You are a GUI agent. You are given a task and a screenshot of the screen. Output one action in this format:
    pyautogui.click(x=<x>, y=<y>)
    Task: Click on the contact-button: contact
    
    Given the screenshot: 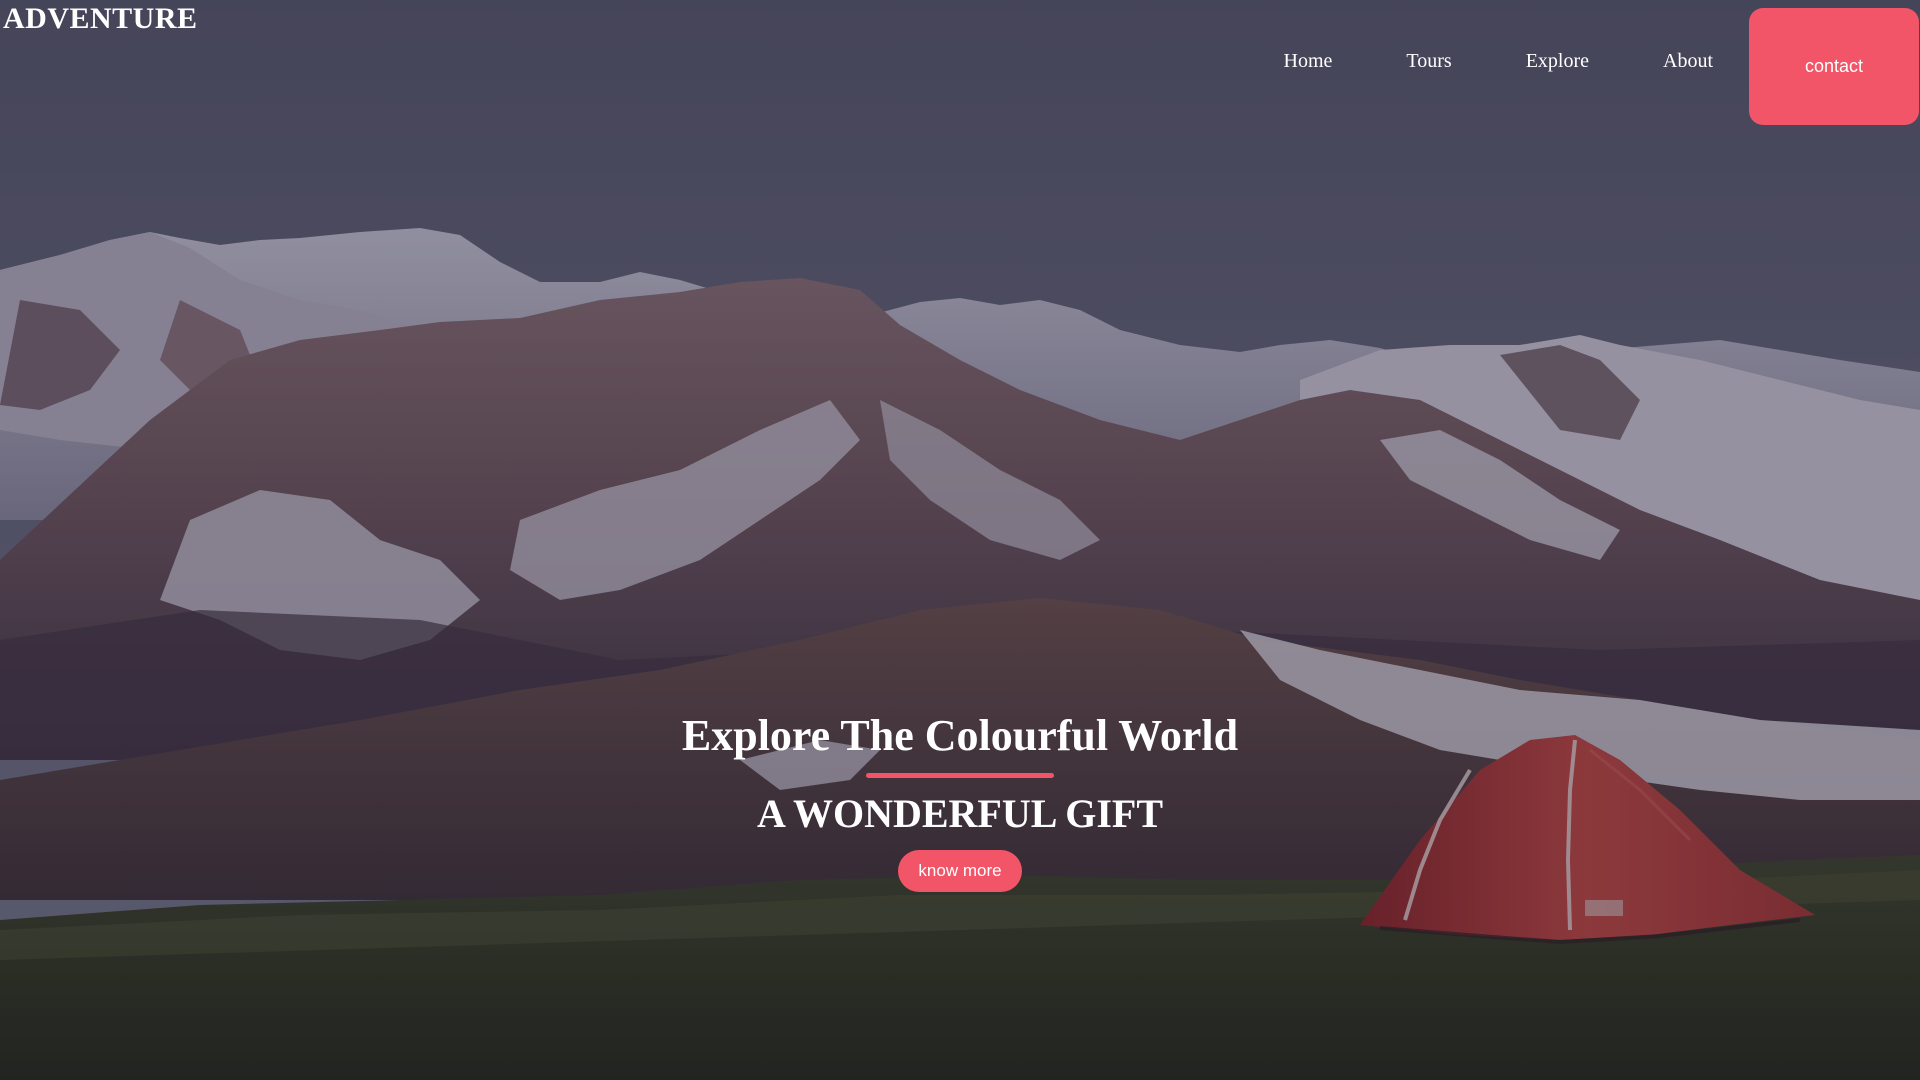 What is the action you would take?
    pyautogui.click(x=1834, y=66)
    